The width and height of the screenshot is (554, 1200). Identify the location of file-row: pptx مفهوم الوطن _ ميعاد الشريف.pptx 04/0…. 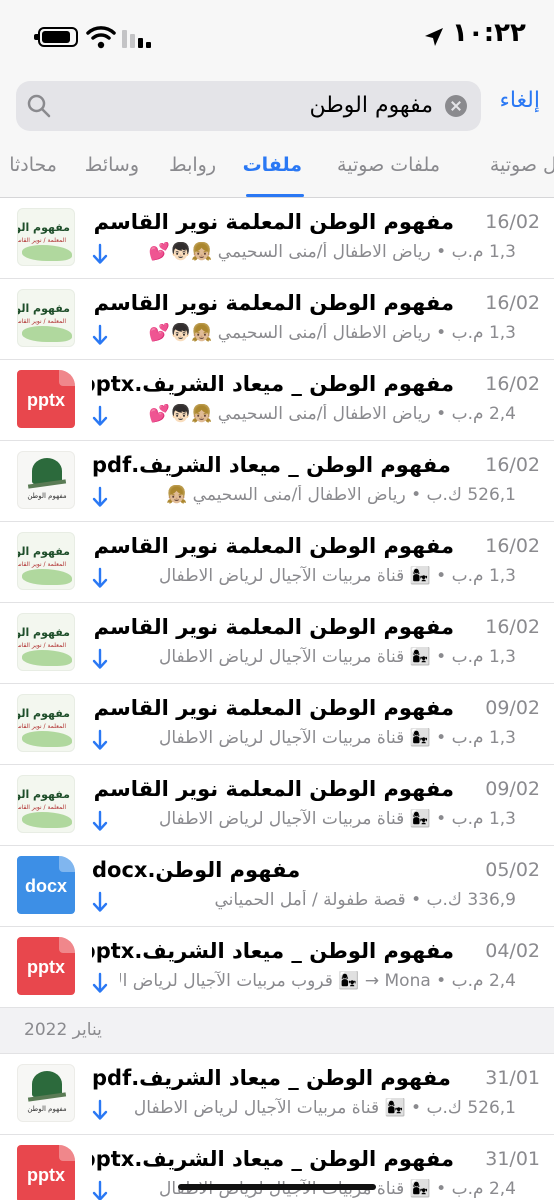
(277, 967).